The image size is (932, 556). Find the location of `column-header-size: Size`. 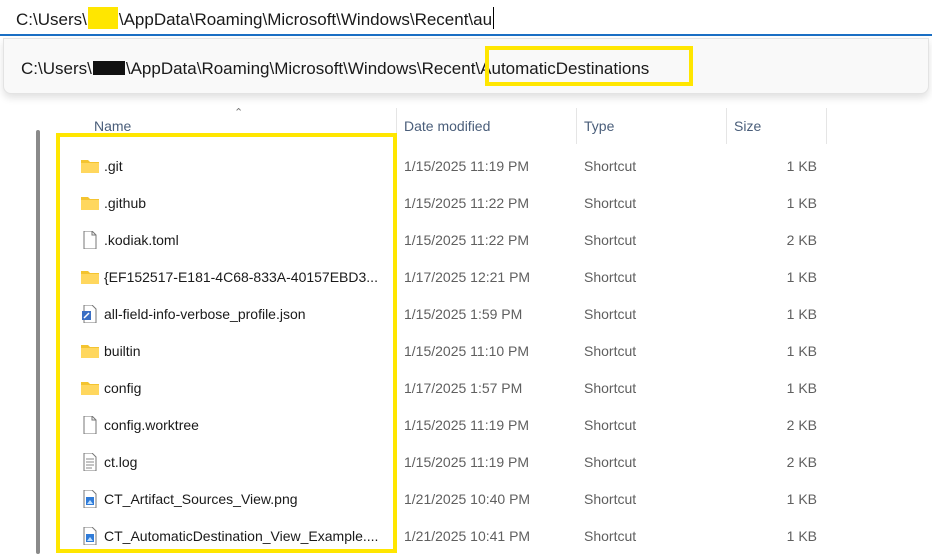

column-header-size: Size is located at coordinates (776, 126).